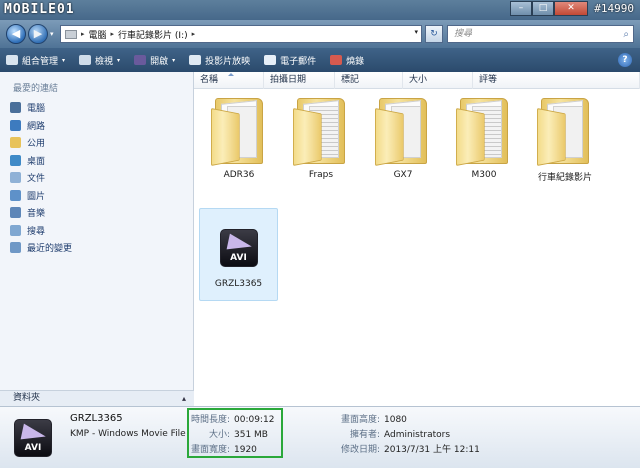 The width and height of the screenshot is (640, 468). Describe the element at coordinates (40, 61) in the screenshot. I see `toolbar-label: 組合管理` at that location.